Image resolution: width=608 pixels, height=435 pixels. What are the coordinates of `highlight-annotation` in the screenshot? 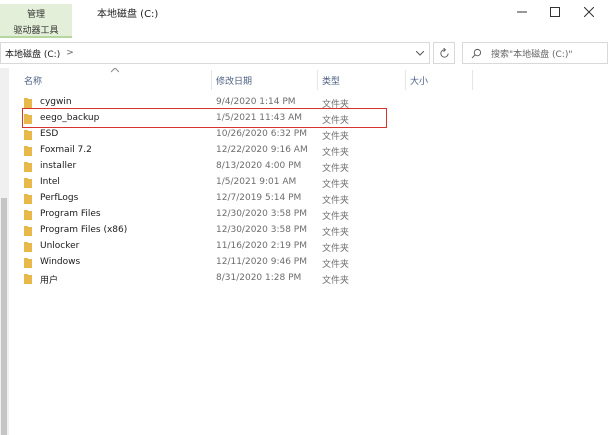 It's located at (204, 118).